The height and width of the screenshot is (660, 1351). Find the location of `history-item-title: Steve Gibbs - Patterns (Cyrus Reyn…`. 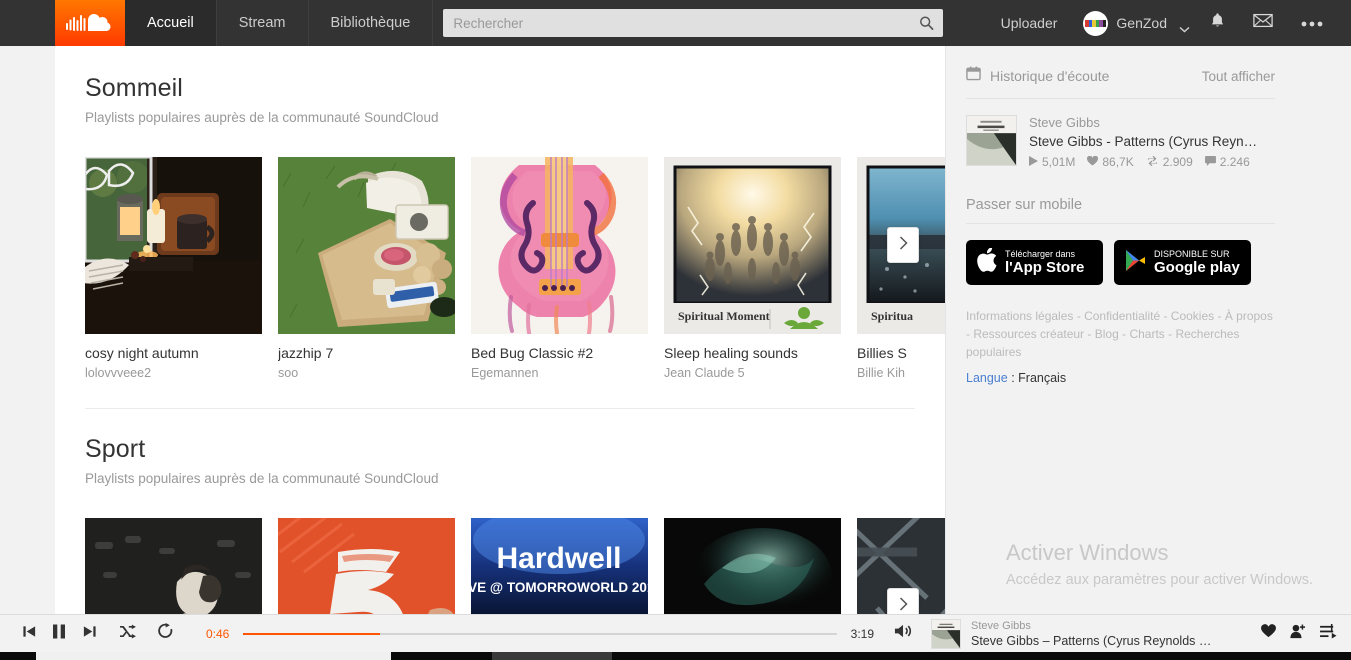

history-item-title: Steve Gibbs - Patterns (Cyrus Reyn… is located at coordinates (1152, 141).